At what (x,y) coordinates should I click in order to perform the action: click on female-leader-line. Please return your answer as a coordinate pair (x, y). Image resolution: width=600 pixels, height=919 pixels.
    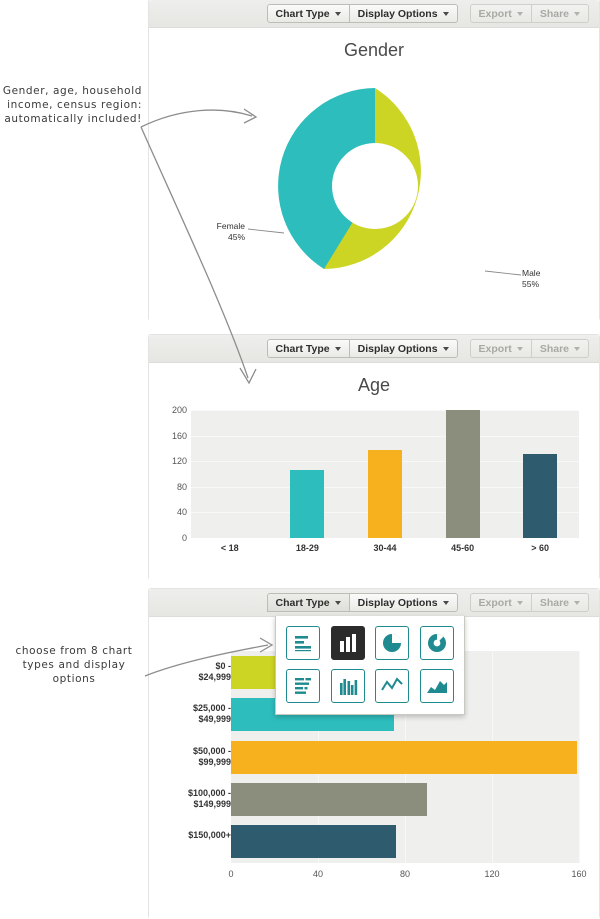
    Looking at the image, I should click on (266, 231).